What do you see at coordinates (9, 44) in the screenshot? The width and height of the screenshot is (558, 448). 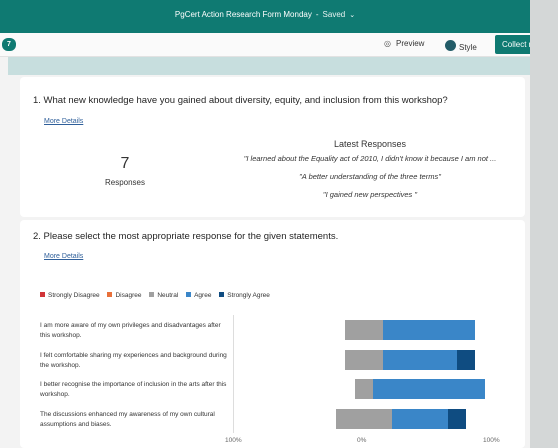 I see `responses-count-badge: 7` at bounding box center [9, 44].